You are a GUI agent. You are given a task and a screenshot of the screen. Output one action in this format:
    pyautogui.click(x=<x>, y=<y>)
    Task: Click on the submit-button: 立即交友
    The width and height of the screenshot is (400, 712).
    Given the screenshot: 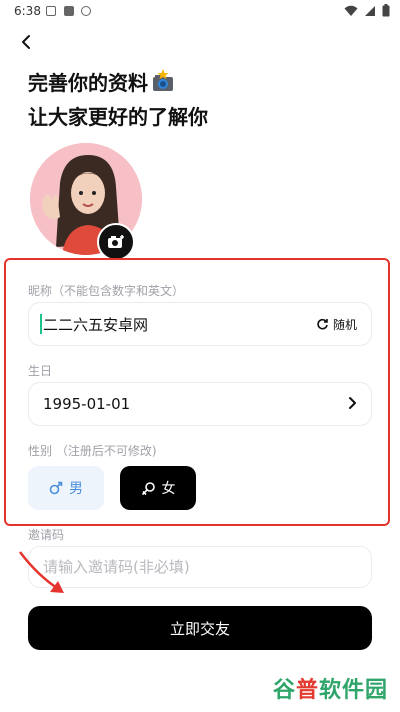 What is the action you would take?
    pyautogui.click(x=200, y=628)
    